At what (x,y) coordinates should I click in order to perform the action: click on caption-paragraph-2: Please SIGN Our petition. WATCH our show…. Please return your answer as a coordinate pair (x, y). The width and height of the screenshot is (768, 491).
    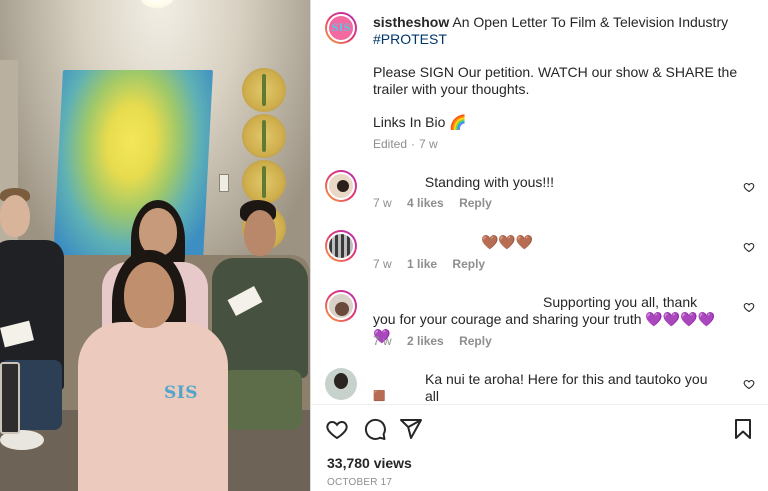
    Looking at the image, I should click on (555, 80).